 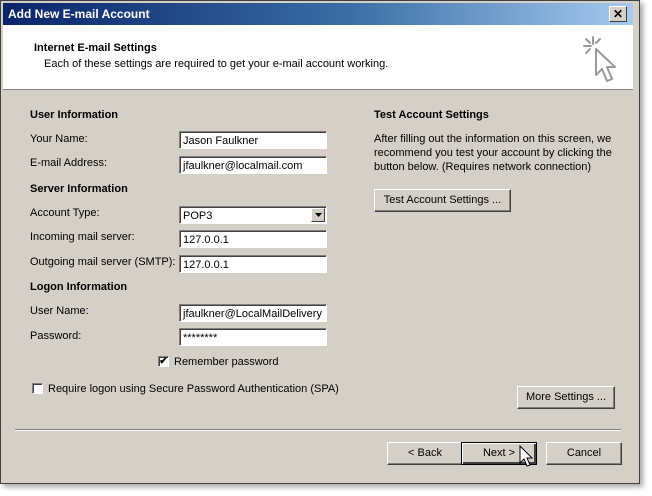 I want to click on user-name-field: jfaulkner@LocalMailDelivery, so click(x=253, y=313).